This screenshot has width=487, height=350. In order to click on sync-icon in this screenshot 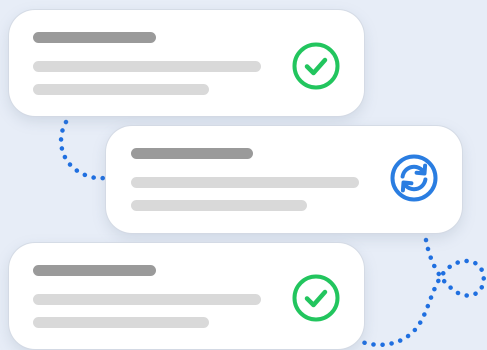, I will do `click(414, 178)`.